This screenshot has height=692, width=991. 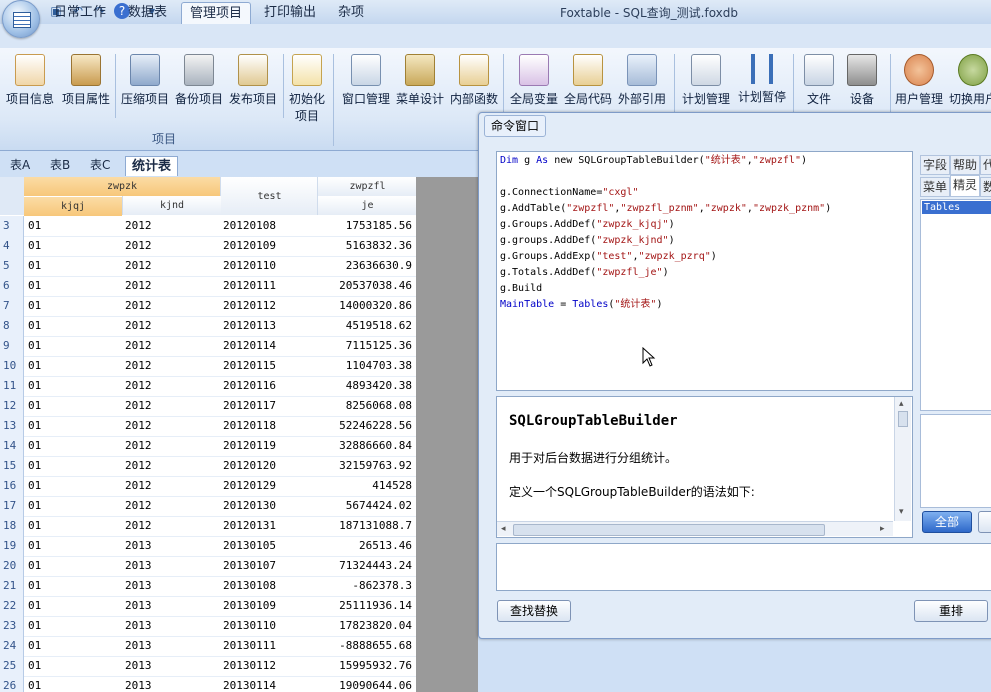 What do you see at coordinates (364, 684) in the screenshot?
I see `cell-je: 19090644.06` at bounding box center [364, 684].